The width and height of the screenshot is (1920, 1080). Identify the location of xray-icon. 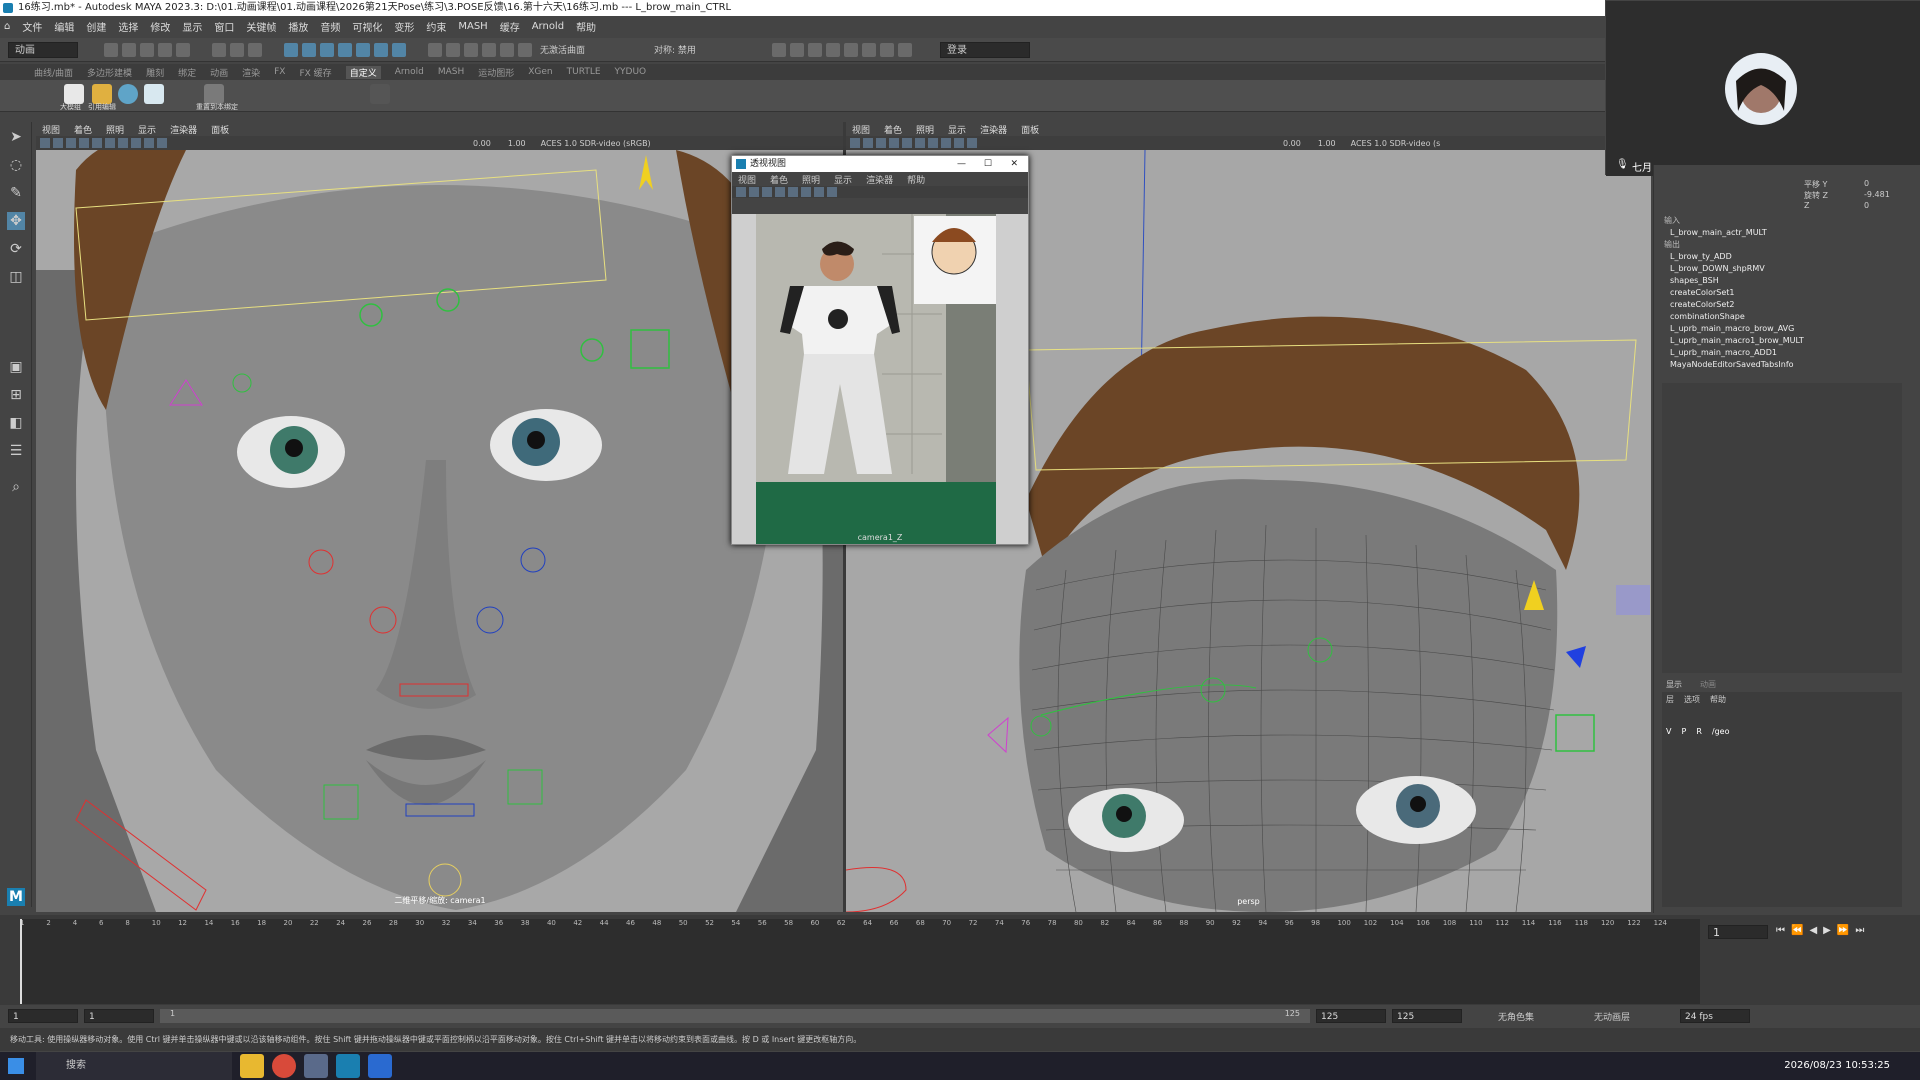
(946, 143).